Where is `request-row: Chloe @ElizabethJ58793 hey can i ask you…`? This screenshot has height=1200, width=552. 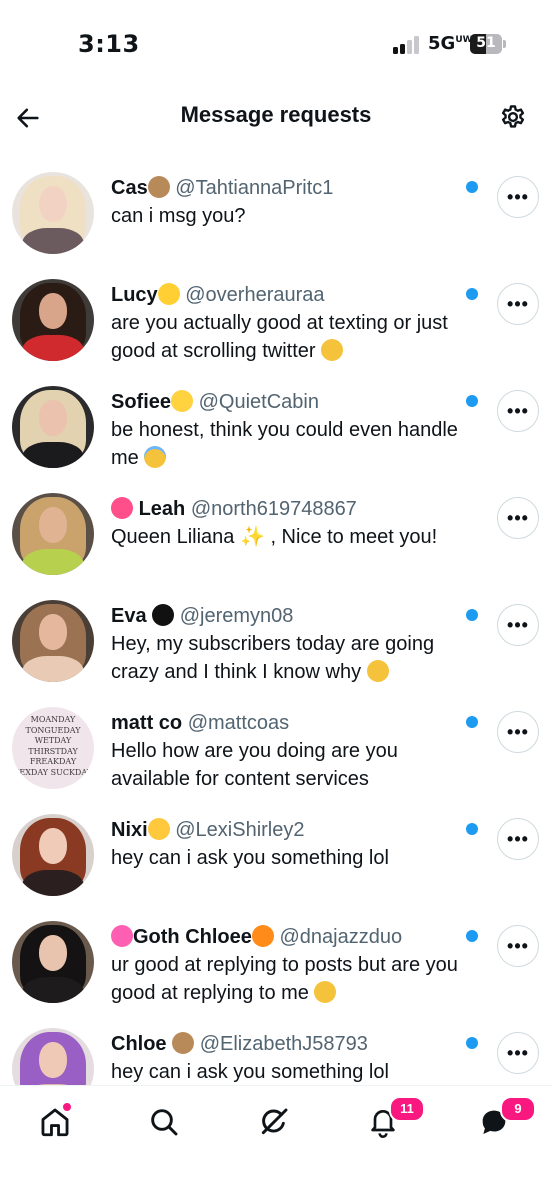 request-row: Chloe @ElizabethJ58793 hey can i ask you… is located at coordinates (276, 1050).